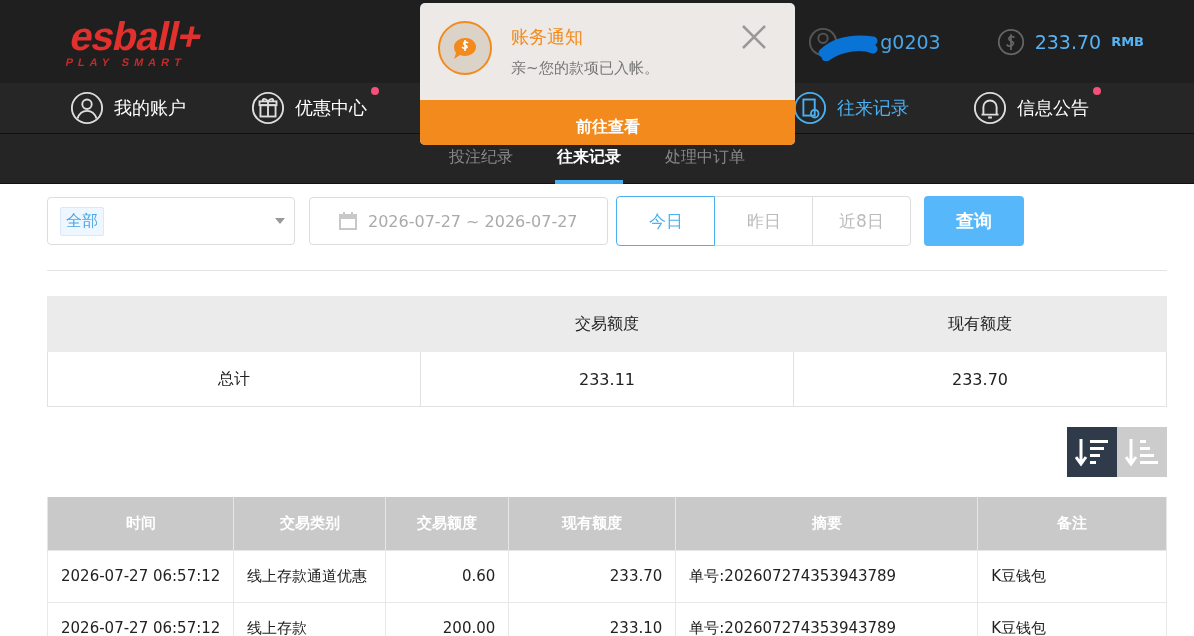 The width and height of the screenshot is (1194, 636). I want to click on logo-wordmark: esball+, so click(136, 35).